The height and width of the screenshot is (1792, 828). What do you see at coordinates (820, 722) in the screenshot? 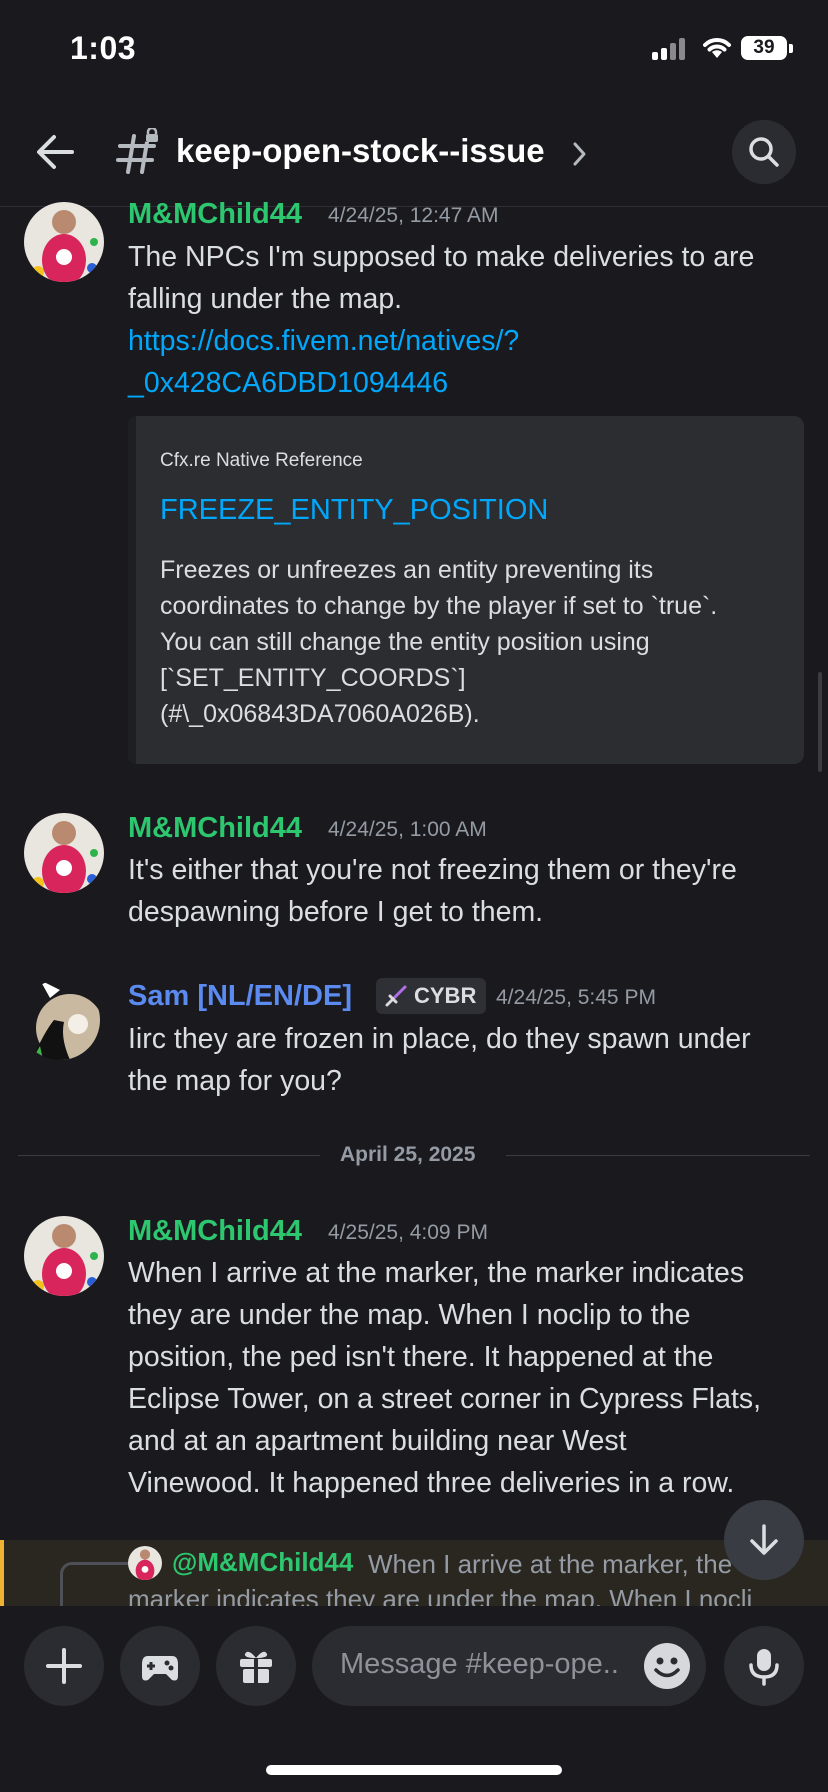
I see `scrollbar` at bounding box center [820, 722].